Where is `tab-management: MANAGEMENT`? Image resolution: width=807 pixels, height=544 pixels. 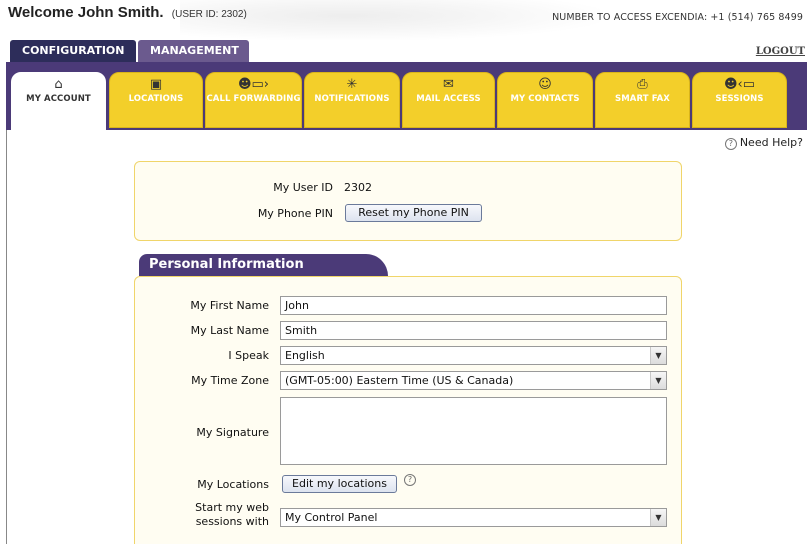
tab-management: MANAGEMENT is located at coordinates (193, 51).